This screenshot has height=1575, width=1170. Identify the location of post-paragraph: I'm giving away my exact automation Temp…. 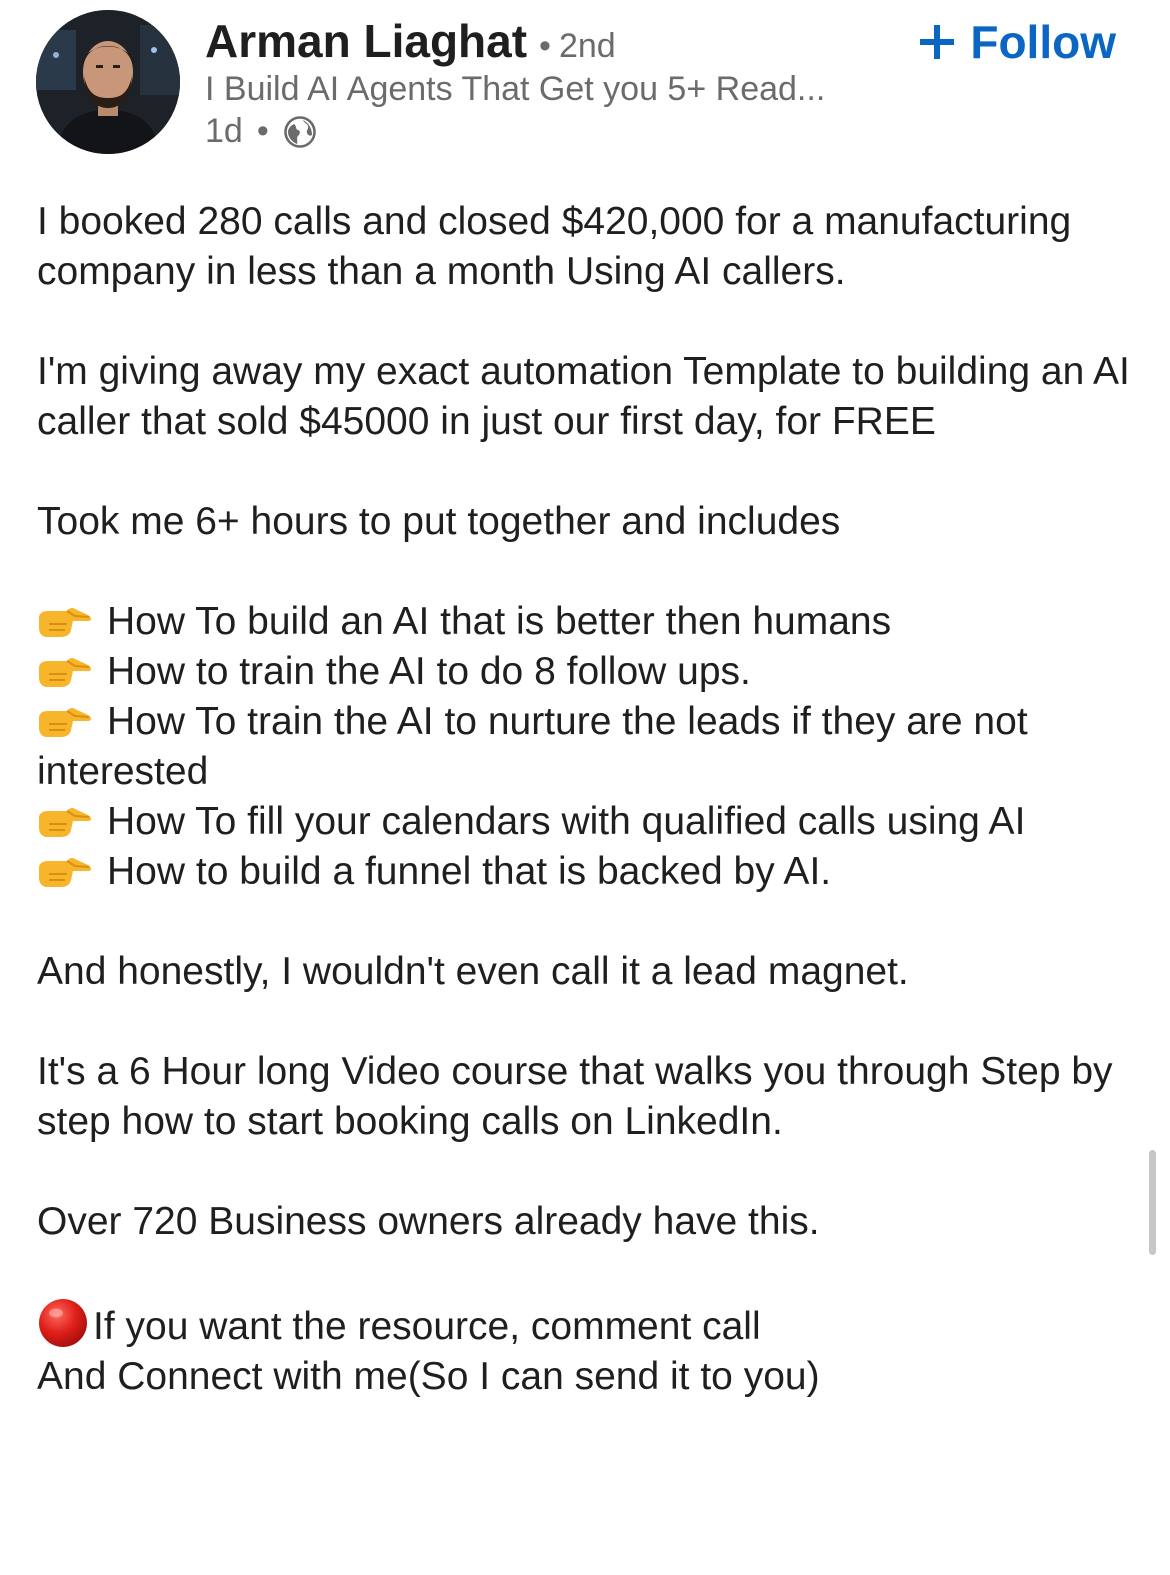
(583, 396).